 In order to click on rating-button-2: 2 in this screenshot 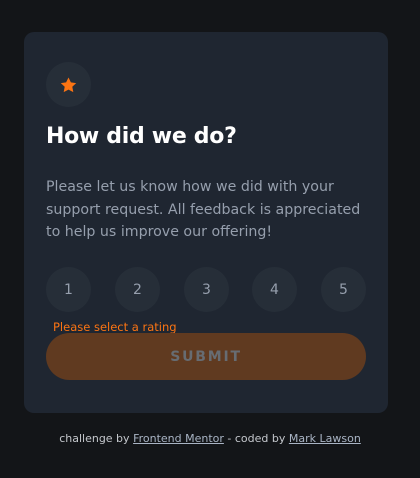, I will do `click(137, 289)`.